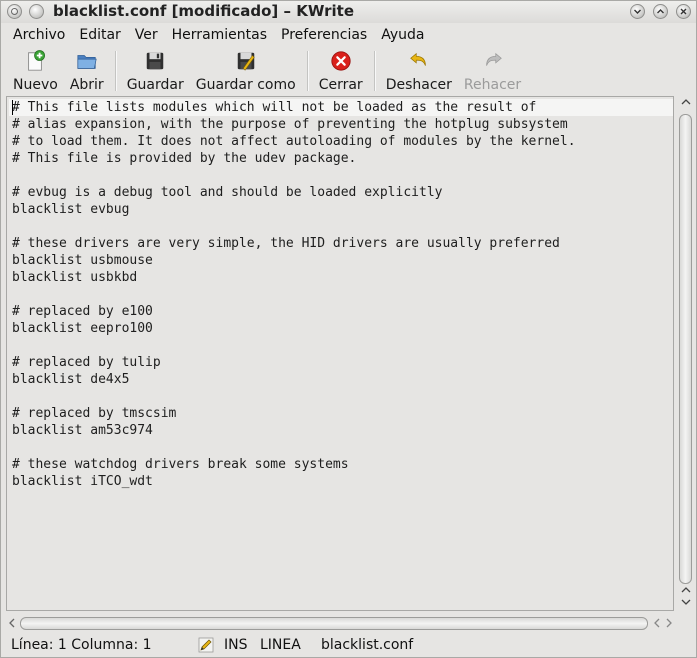 This screenshot has height=658, width=697. Describe the element at coordinates (82, 311) in the screenshot. I see `code-line: # replaced by e100` at that location.